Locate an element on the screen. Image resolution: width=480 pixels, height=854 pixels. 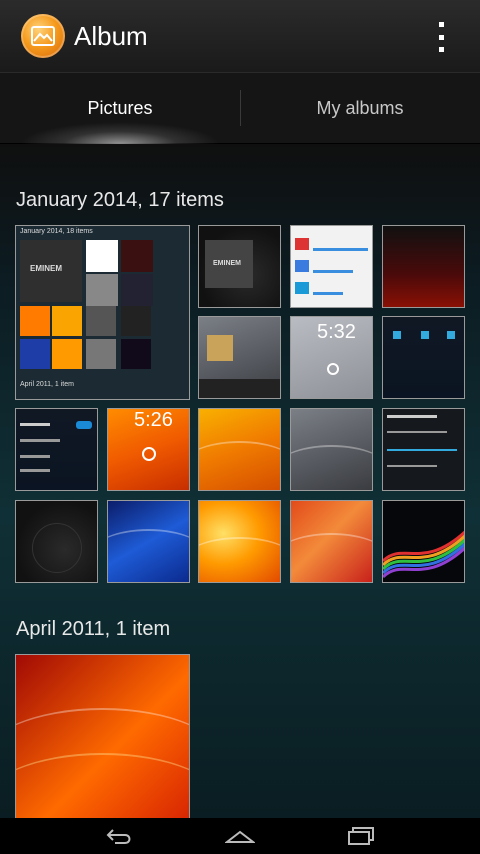
overflow-menu-icon is located at coordinates (441, 37).